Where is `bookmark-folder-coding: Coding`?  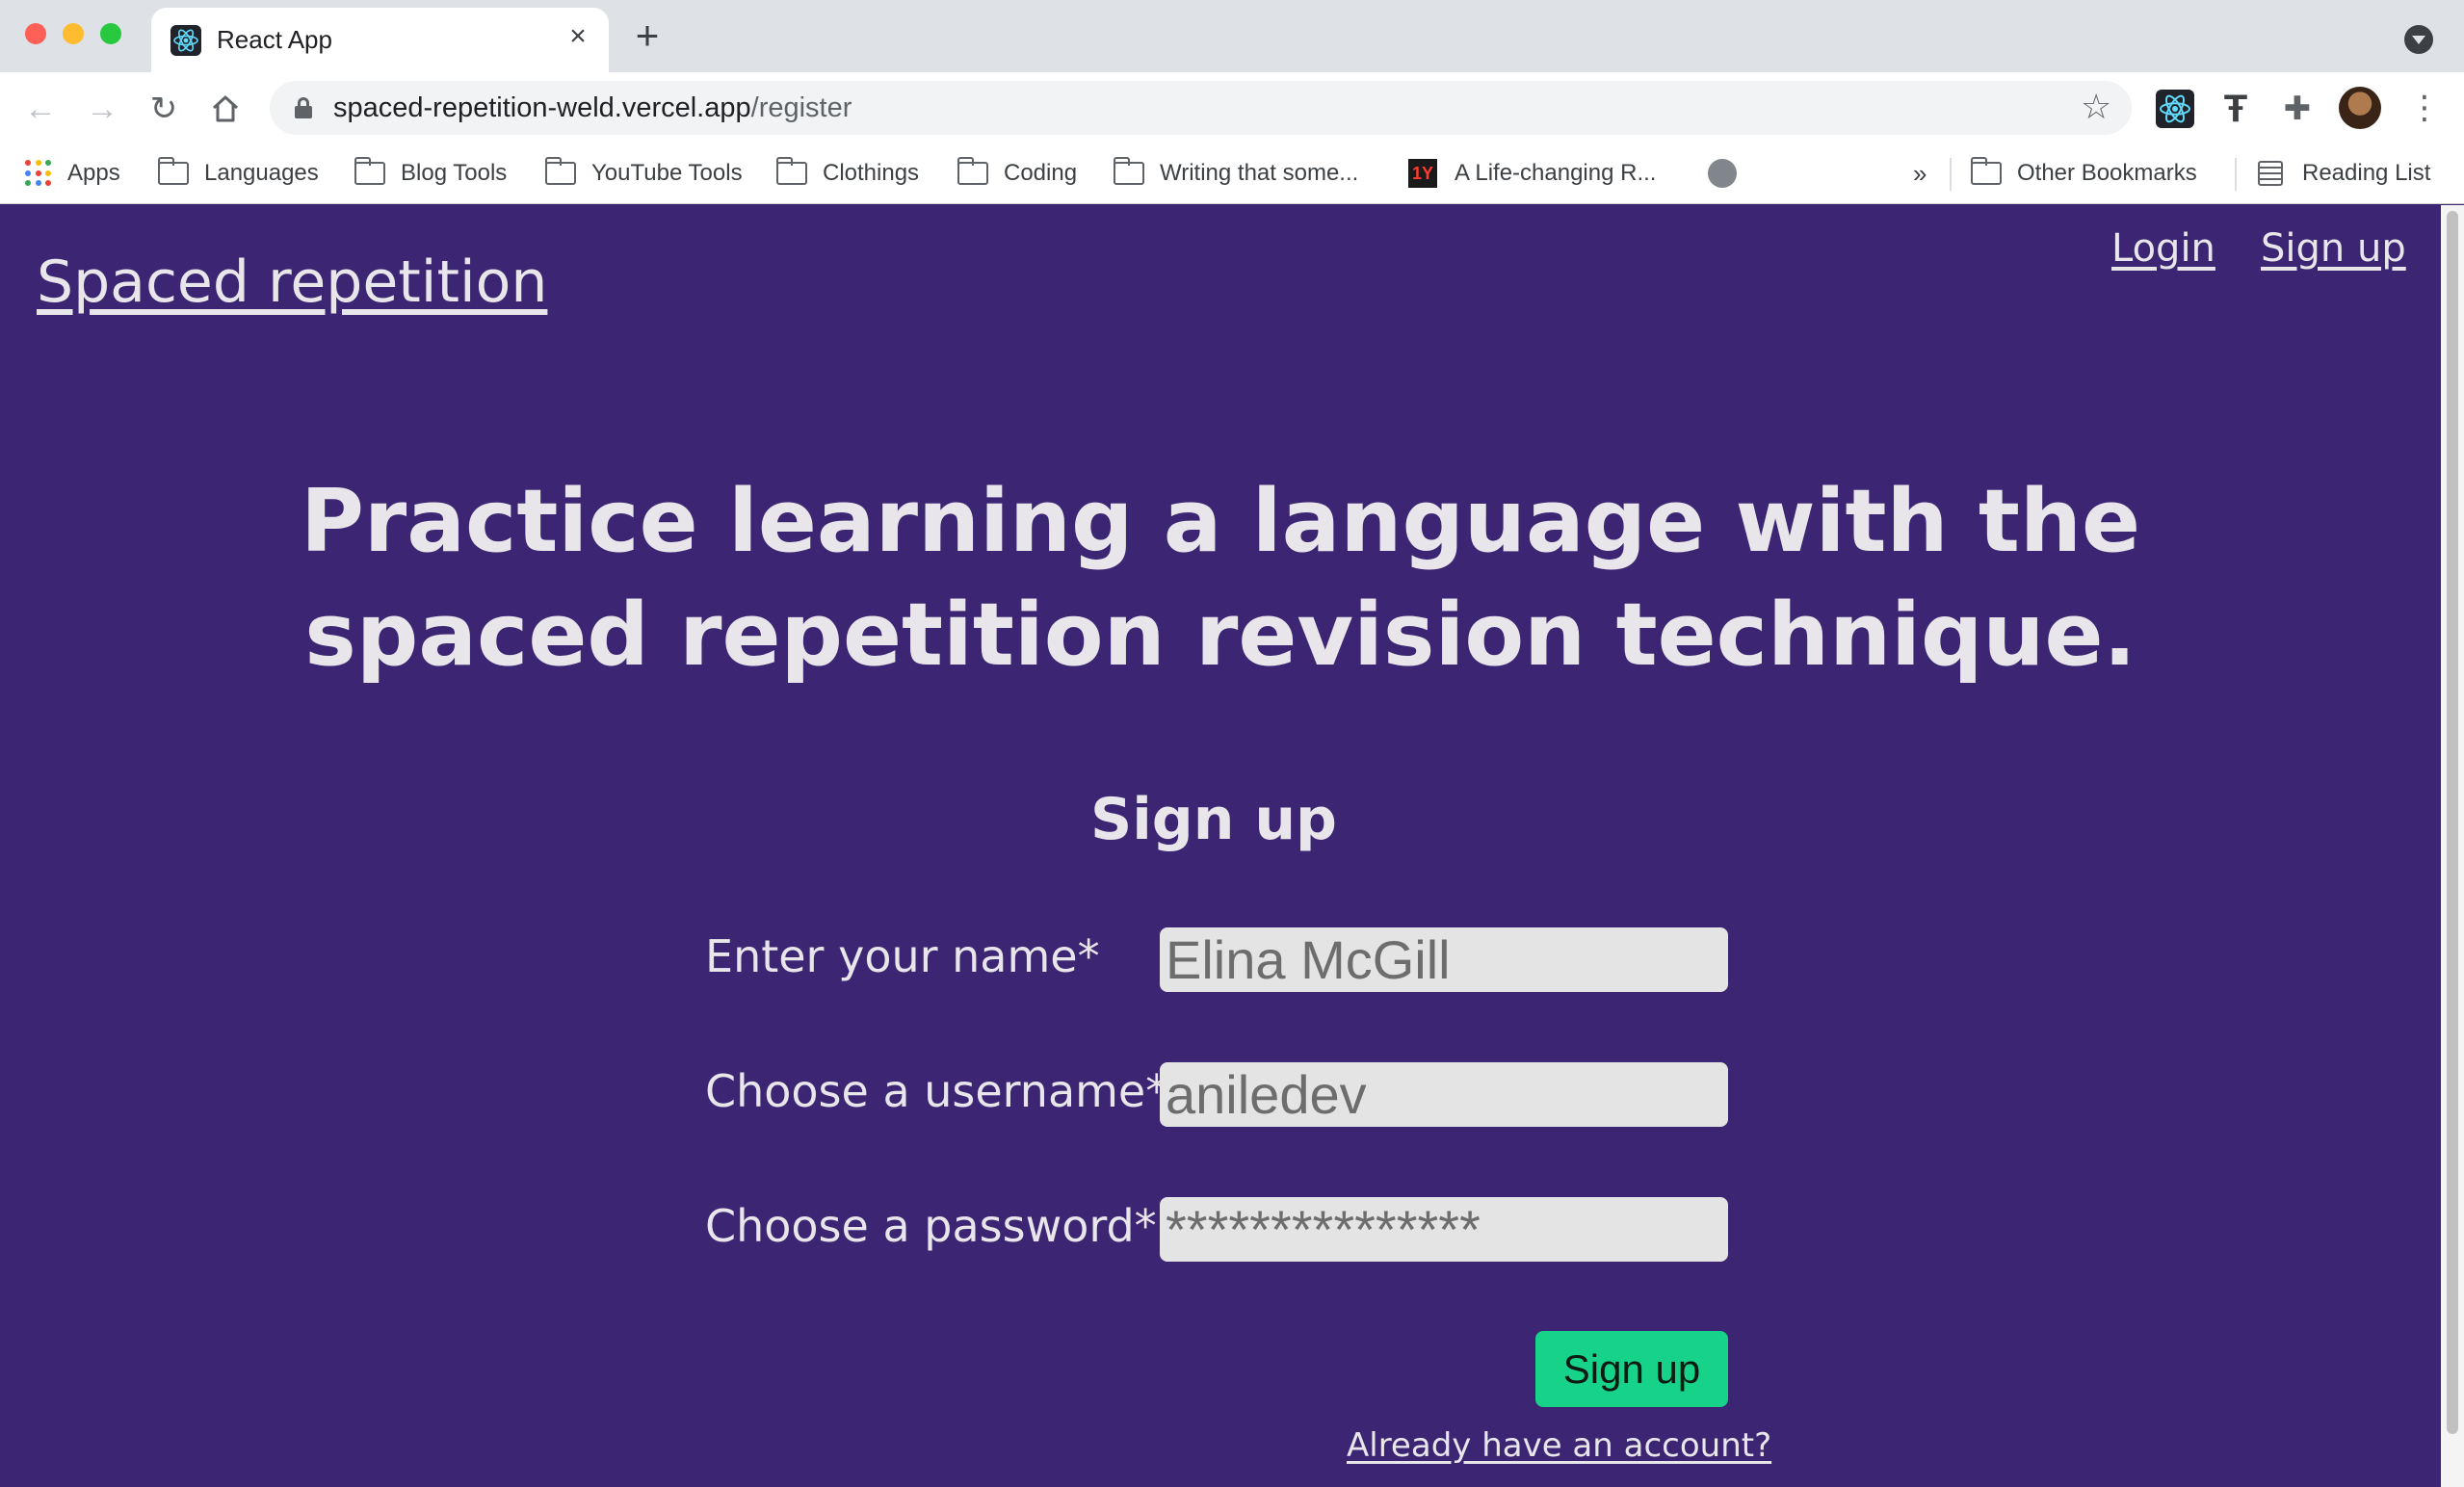 bookmark-folder-coding: Coding is located at coordinates (1017, 174).